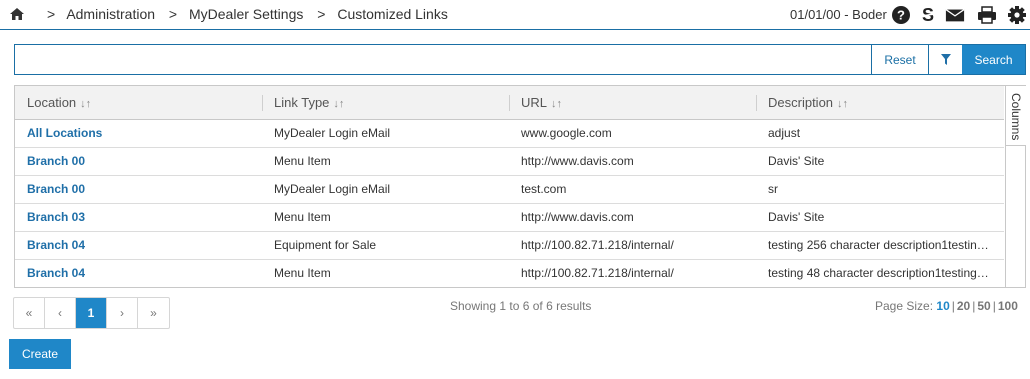  Describe the element at coordinates (955, 15) in the screenshot. I see `mail-icon` at that location.